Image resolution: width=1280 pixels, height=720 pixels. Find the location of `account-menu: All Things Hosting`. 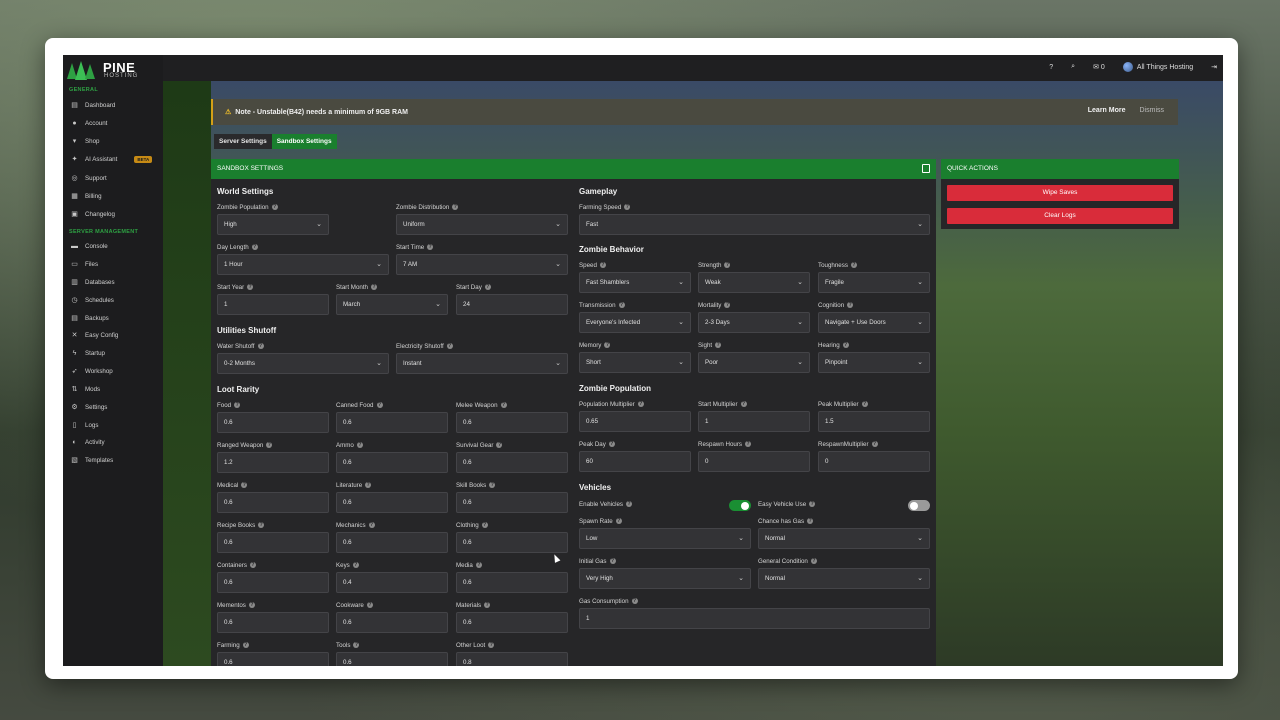

account-menu: All Things Hosting is located at coordinates (1157, 67).